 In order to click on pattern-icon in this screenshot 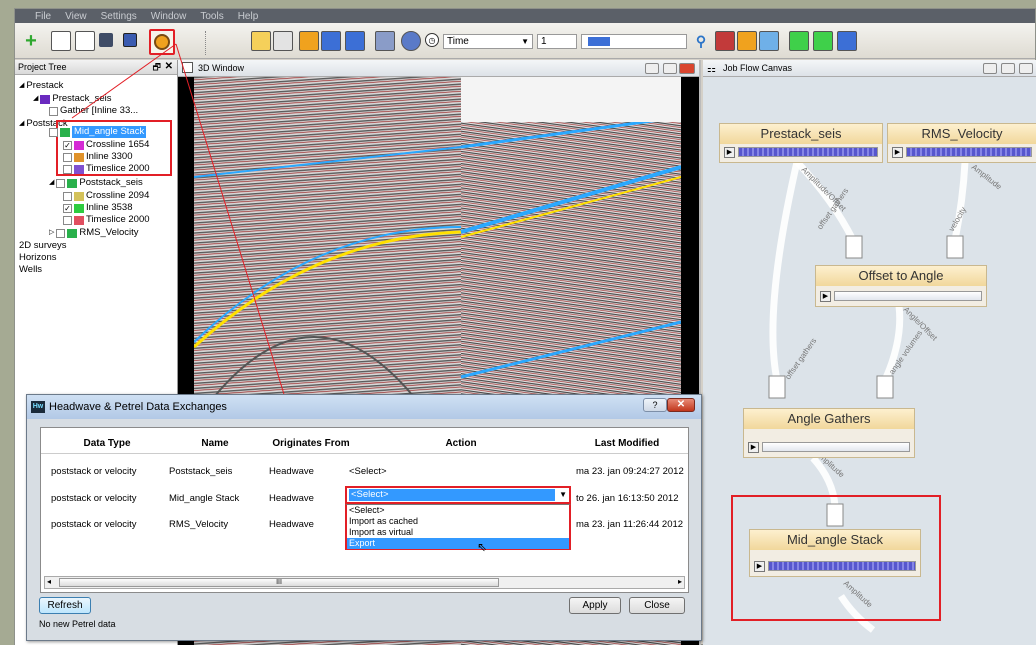, I will do `click(283, 41)`.